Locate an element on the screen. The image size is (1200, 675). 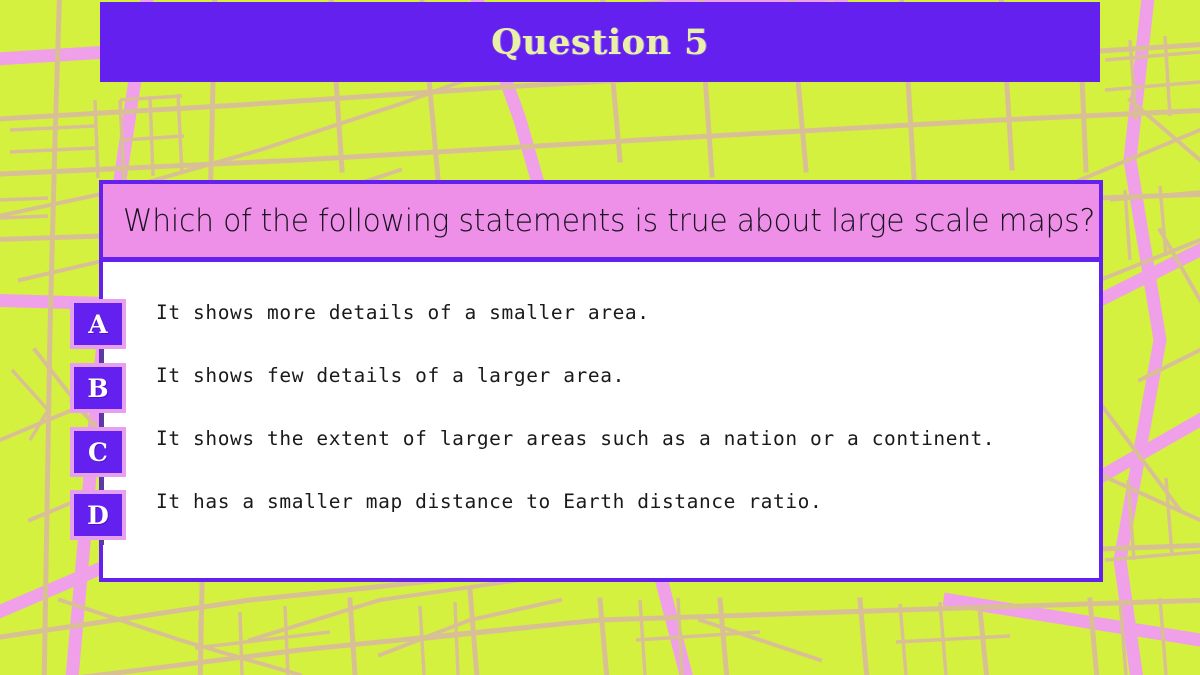
answer-option-b-text: It shows few details of a larger area. is located at coordinates (390, 375).